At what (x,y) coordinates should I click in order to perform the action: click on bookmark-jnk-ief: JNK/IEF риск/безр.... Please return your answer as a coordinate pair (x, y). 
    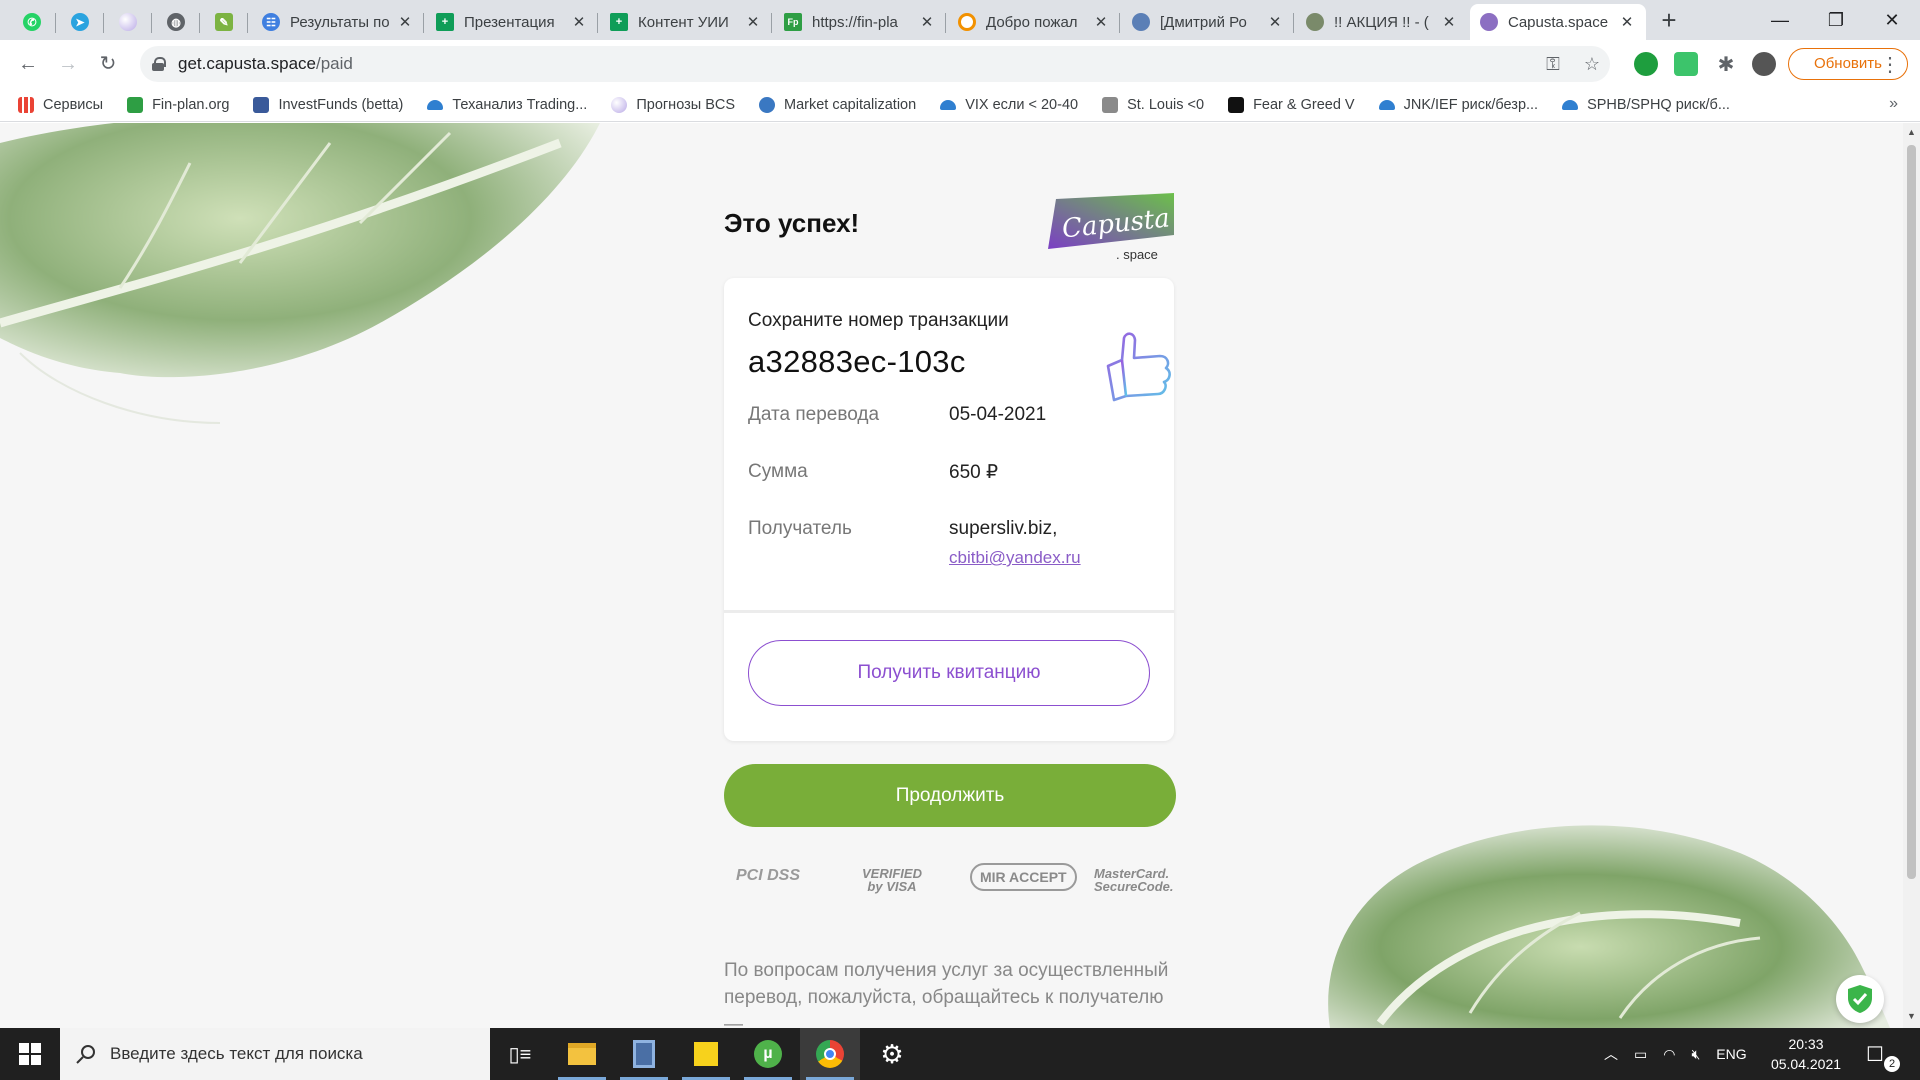
    Looking at the image, I should click on (1458, 105).